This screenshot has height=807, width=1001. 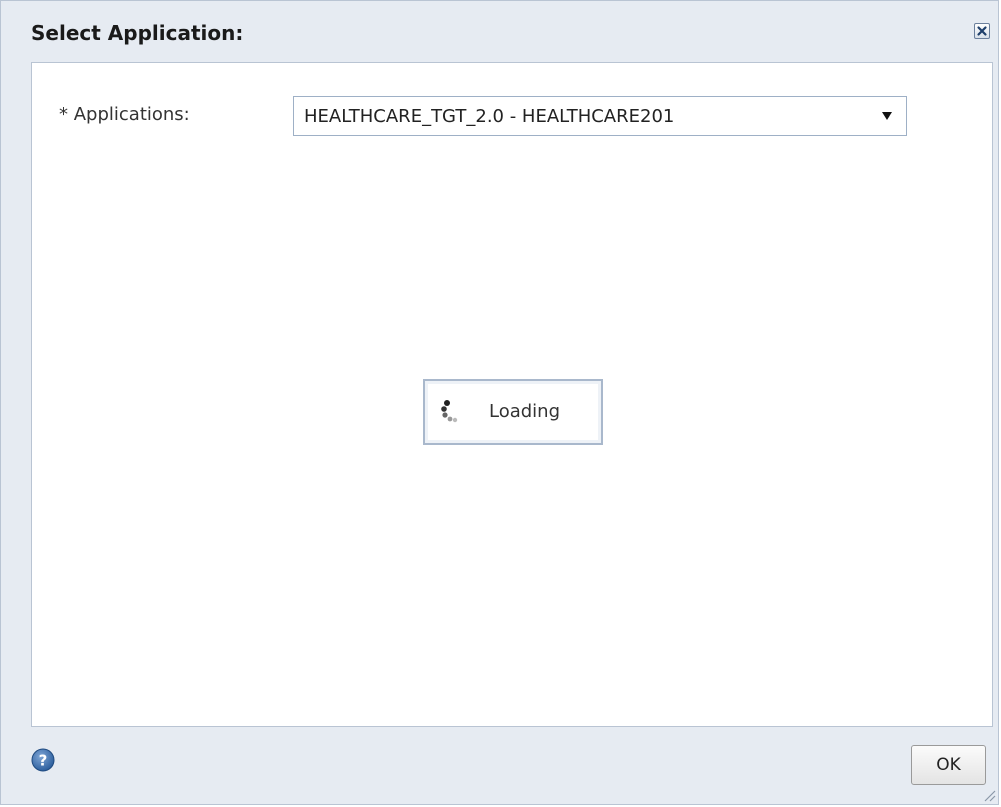 I want to click on loading-indicator: Loading, so click(x=513, y=412).